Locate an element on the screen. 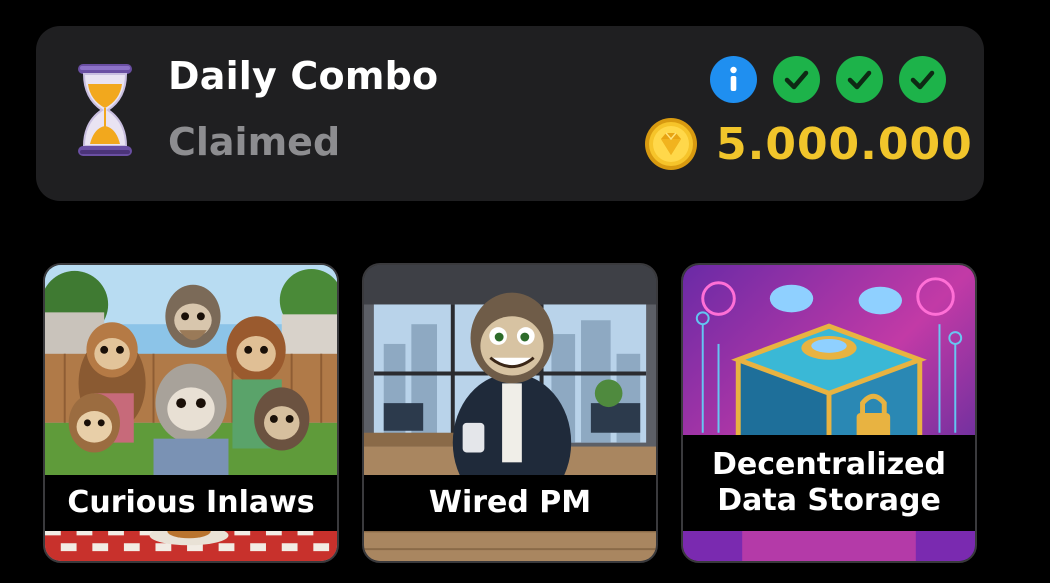  combo-reward: 5.000.000 is located at coordinates (808, 144).